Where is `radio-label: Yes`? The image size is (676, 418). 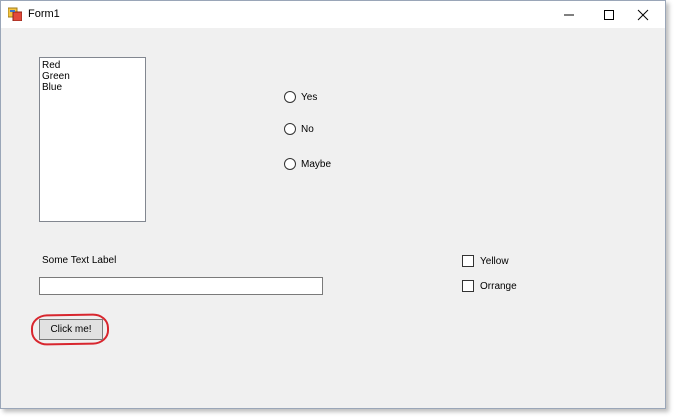 radio-label: Yes is located at coordinates (309, 97).